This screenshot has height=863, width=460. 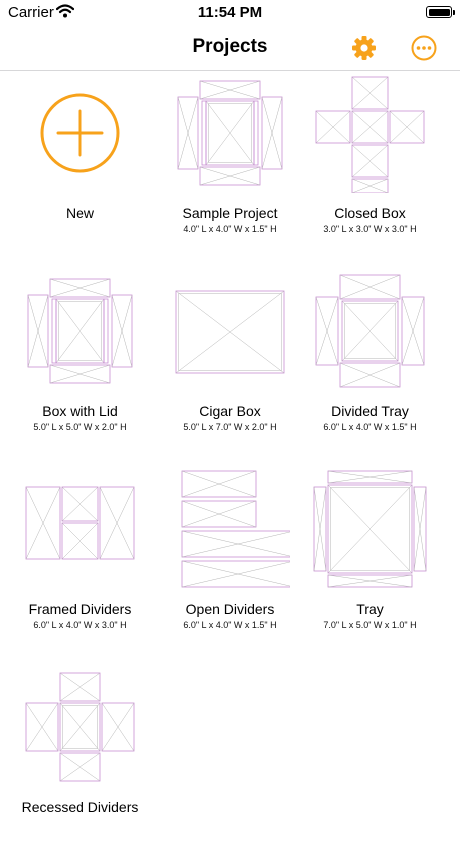 I want to click on project-card: Recessed Dividers, so click(x=80, y=764).